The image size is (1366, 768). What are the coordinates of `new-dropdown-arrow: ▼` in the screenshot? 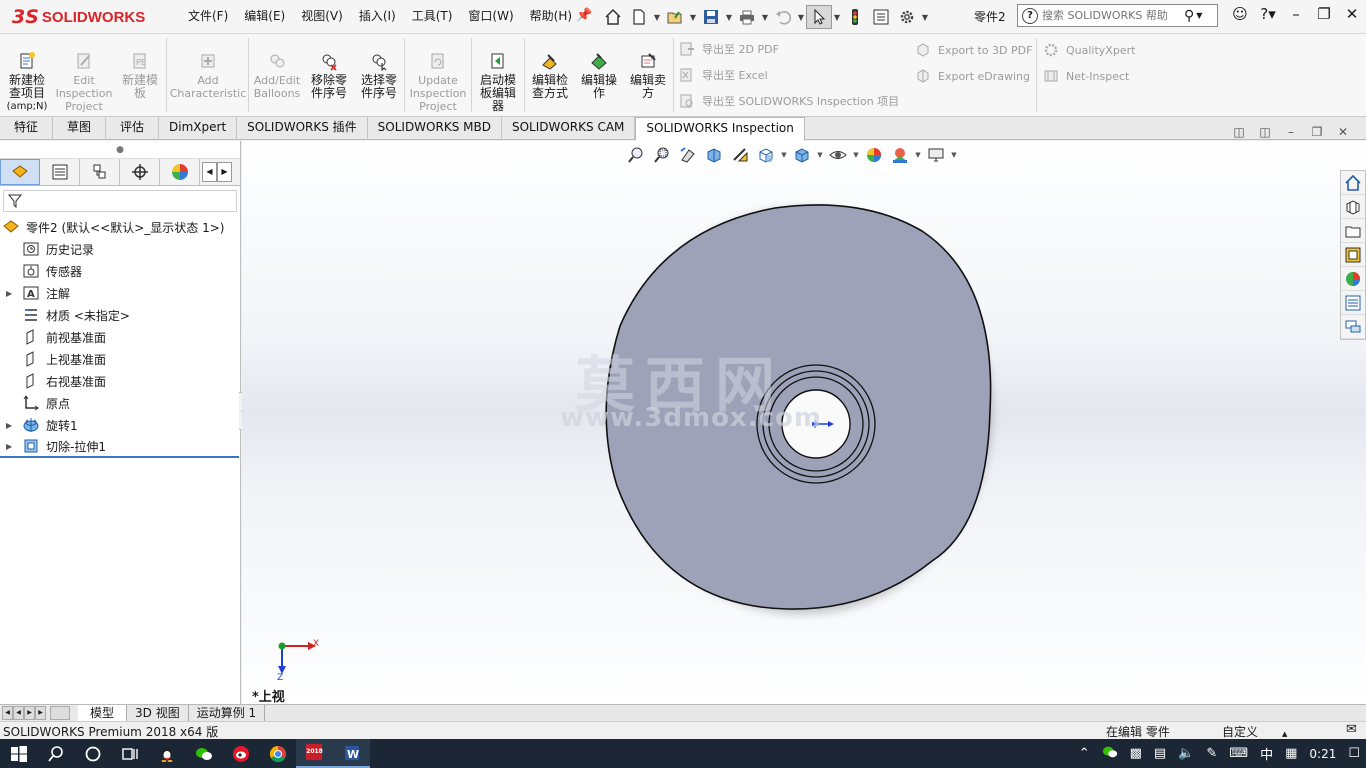 It's located at (657, 17).